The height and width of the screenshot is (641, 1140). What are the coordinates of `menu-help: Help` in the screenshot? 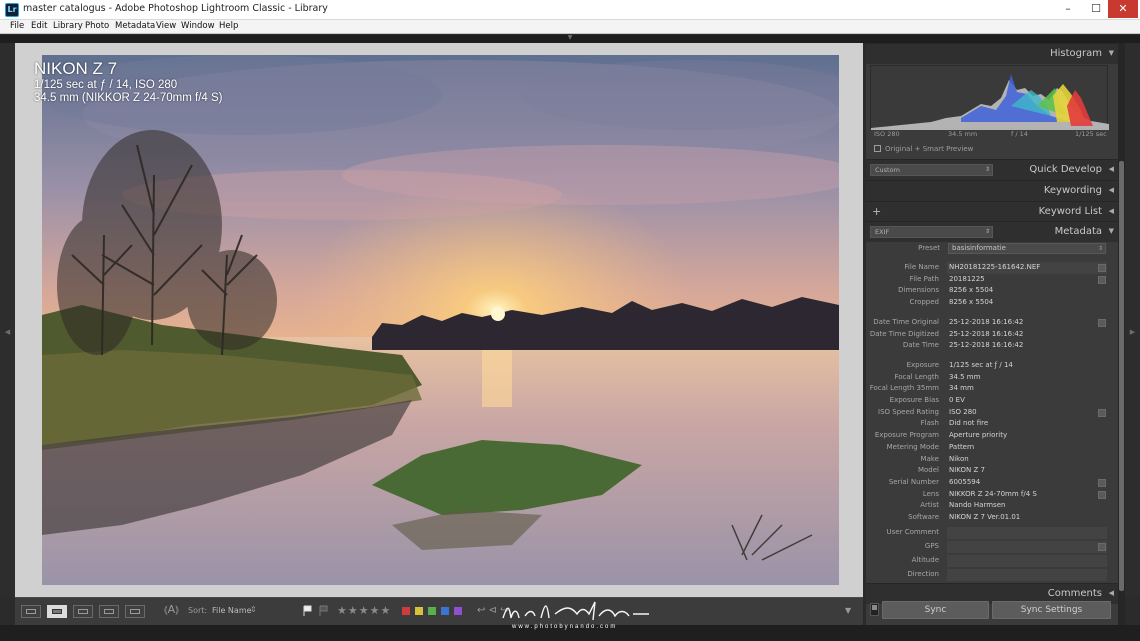 It's located at (228, 26).